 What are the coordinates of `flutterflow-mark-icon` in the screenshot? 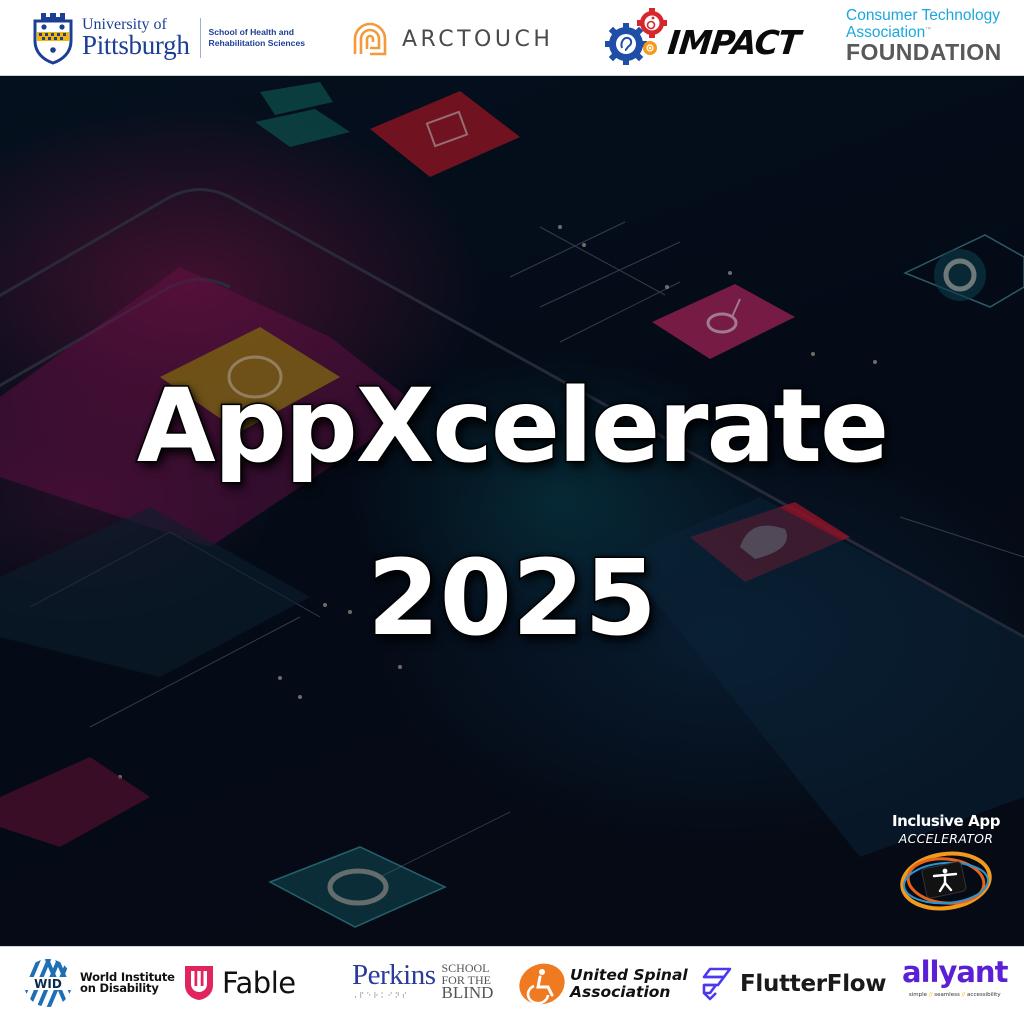 It's located at (717, 984).